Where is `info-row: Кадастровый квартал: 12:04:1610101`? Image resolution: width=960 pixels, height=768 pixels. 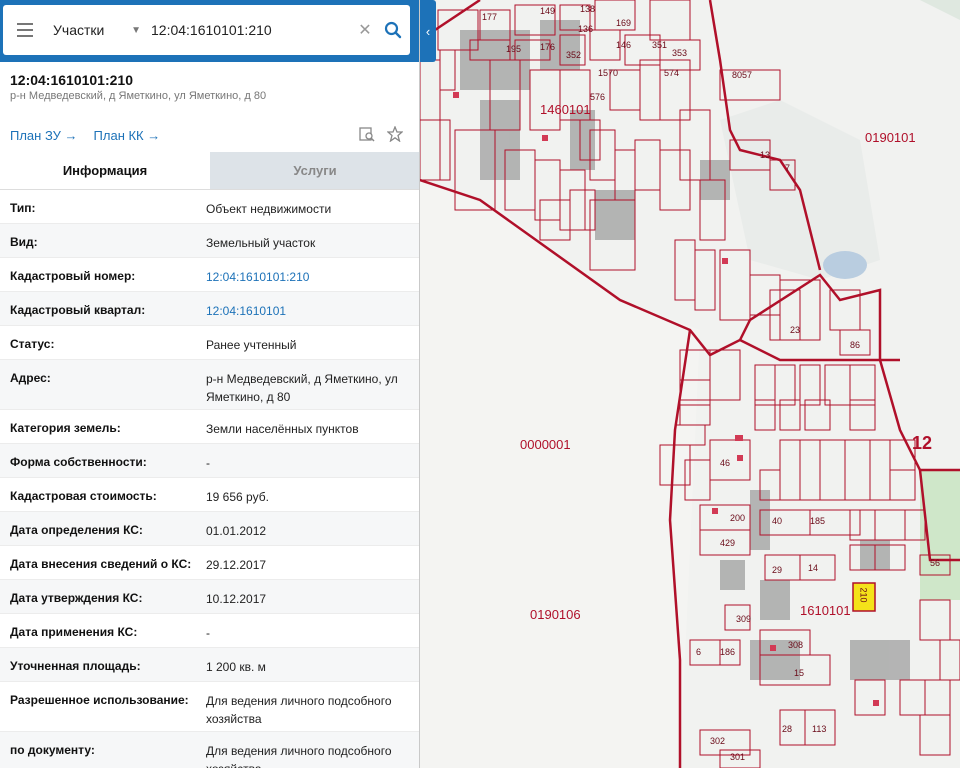 info-row: Кадастровый квартал: 12:04:1610101 is located at coordinates (209, 309).